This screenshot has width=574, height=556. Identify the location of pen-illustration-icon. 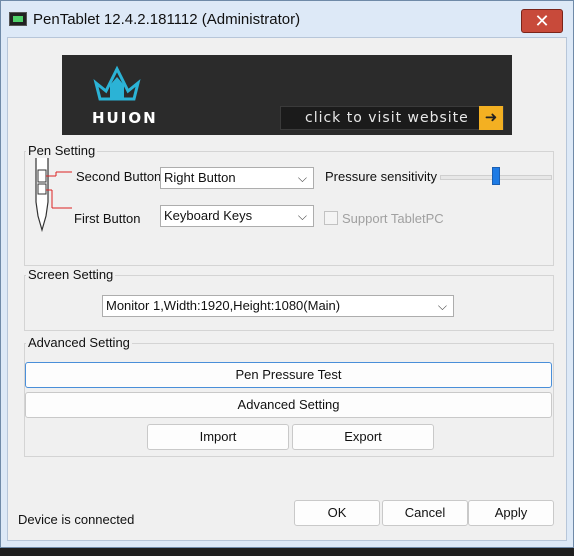
(53, 195).